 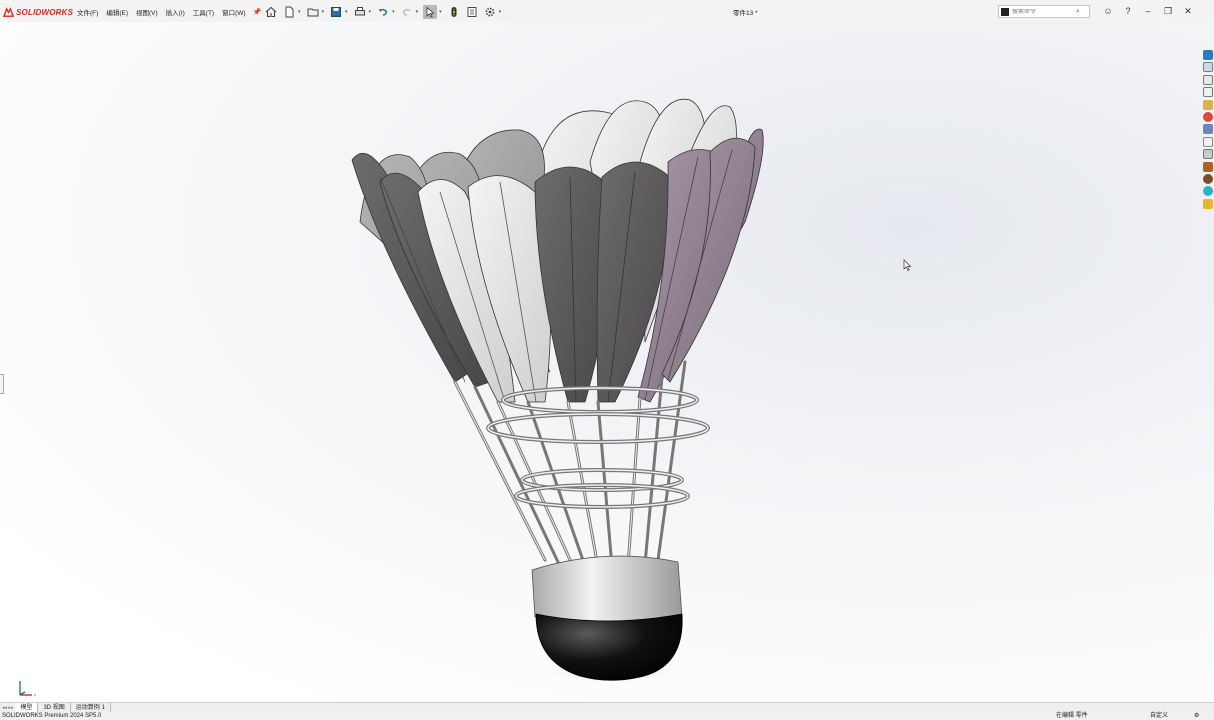 What do you see at coordinates (417, 12) in the screenshot?
I see `redo-dropdown-icon: ▾` at bounding box center [417, 12].